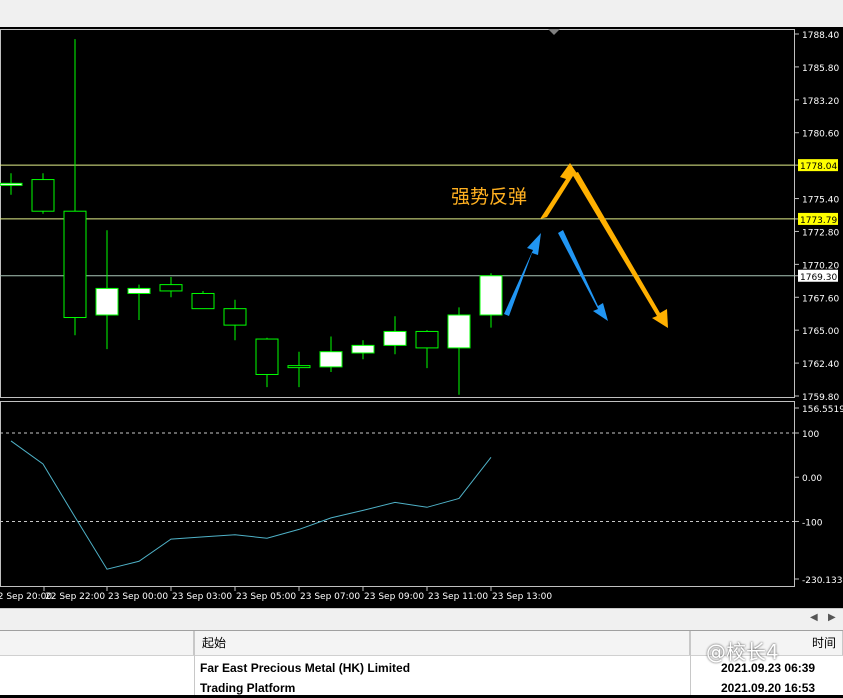 Image resolution: width=843 pixels, height=698 pixels. Describe the element at coordinates (489, 197) in the screenshot. I see `annotation-text: 强势反弹` at that location.